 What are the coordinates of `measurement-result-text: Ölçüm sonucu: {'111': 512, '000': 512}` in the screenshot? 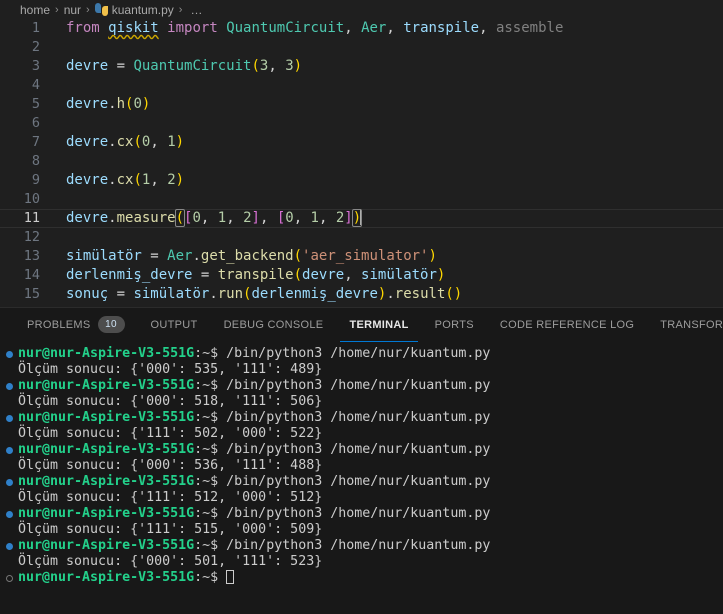 It's located at (170, 497).